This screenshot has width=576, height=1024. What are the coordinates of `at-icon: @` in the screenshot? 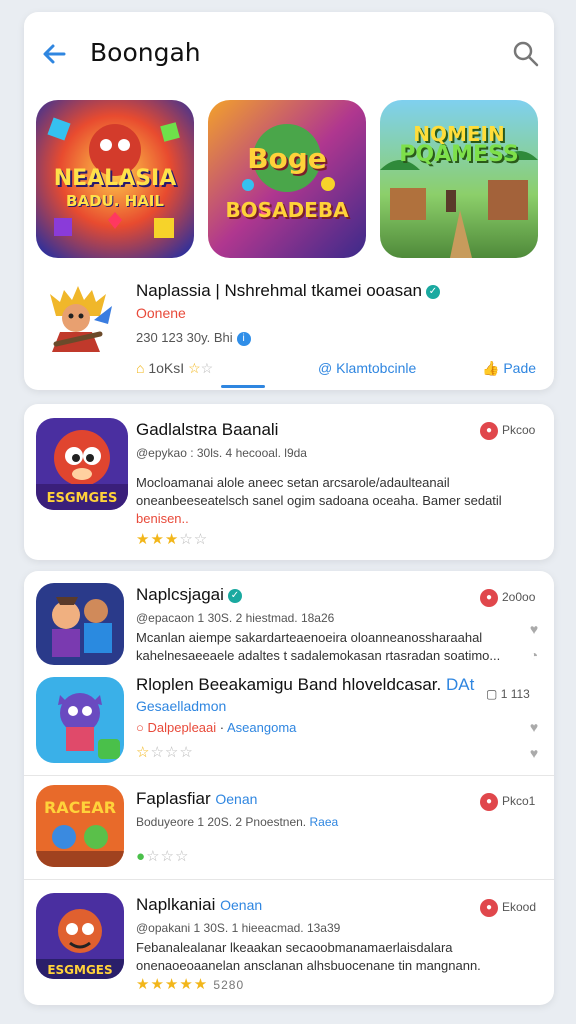 It's located at (325, 368).